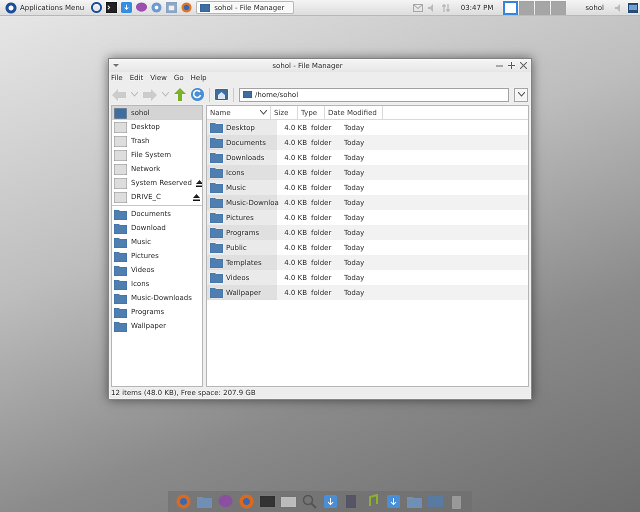 This screenshot has height=512, width=640. Describe the element at coordinates (172, 7) in the screenshot. I see `window-icon` at that location.